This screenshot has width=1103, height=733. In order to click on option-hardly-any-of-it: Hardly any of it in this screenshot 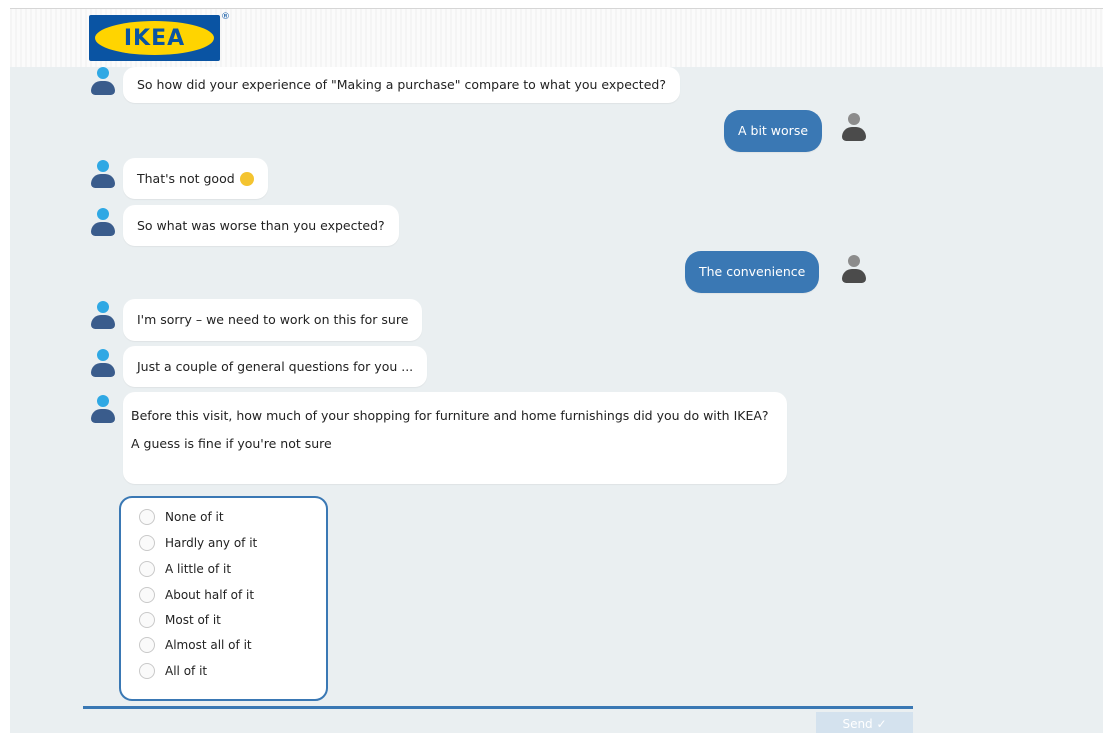, I will do `click(198, 543)`.